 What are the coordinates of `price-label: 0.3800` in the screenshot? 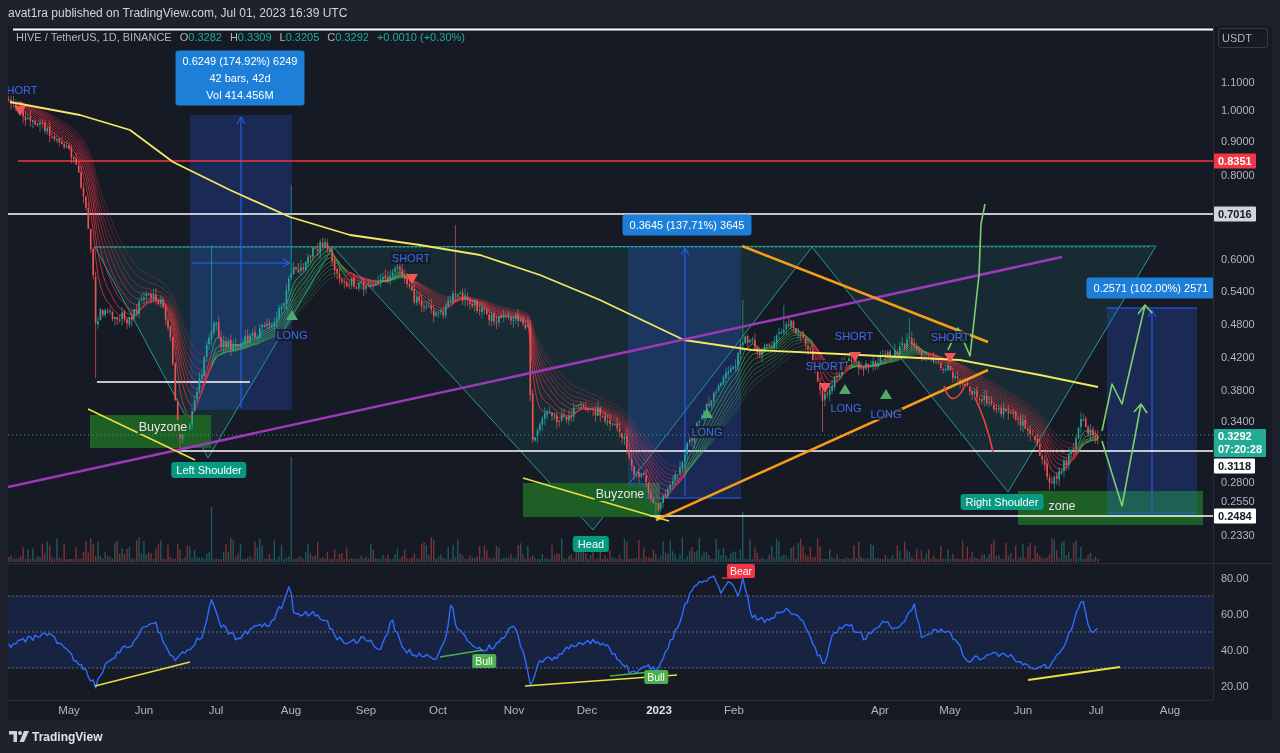 It's located at (1238, 390).